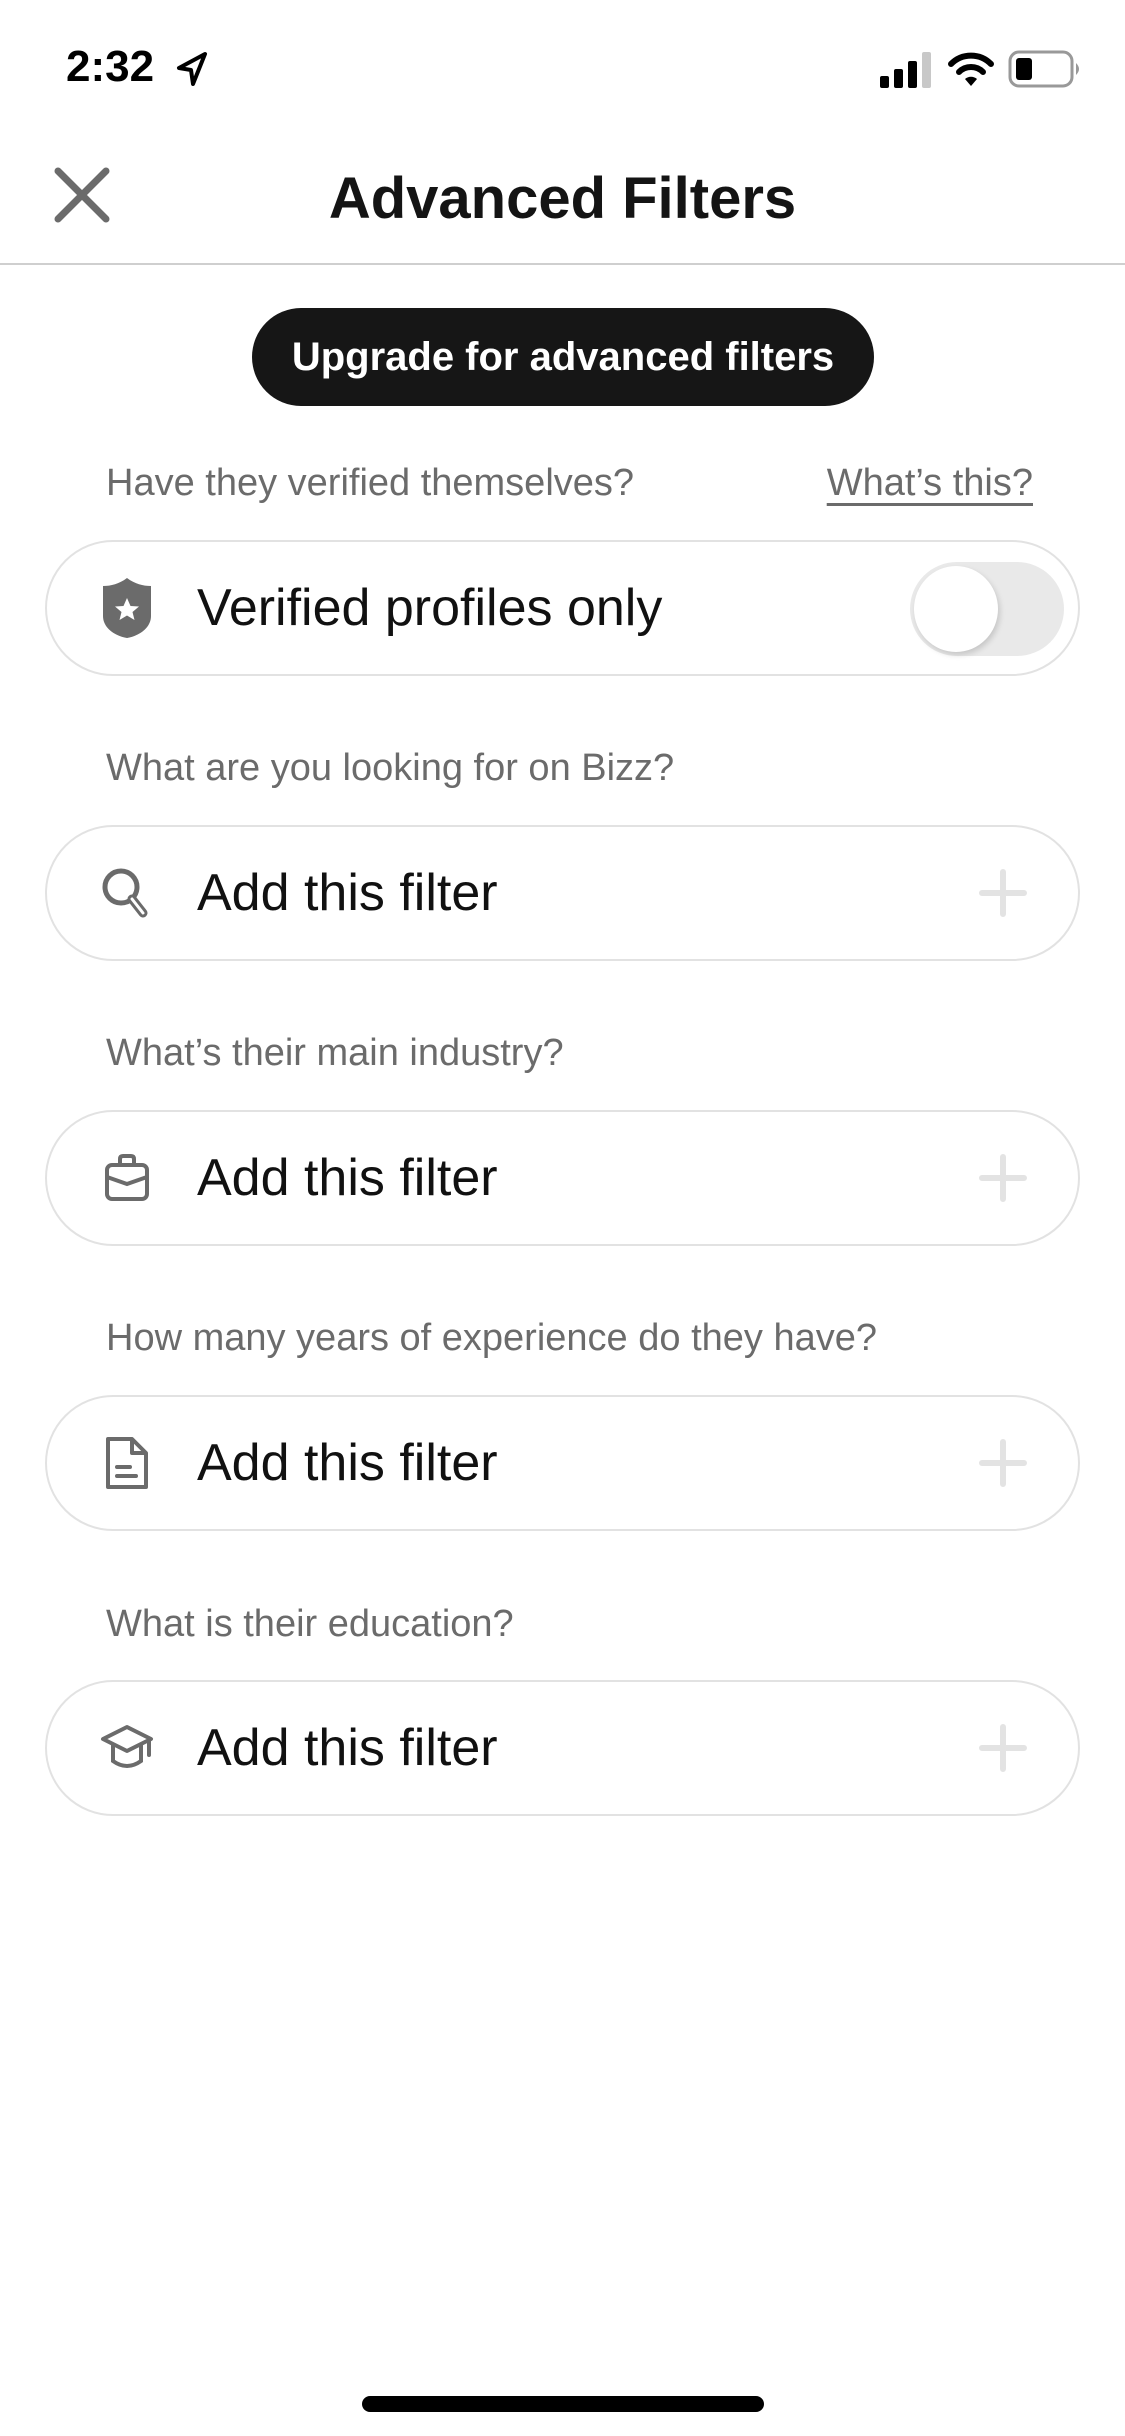 This screenshot has height=2436, width=1125. I want to click on home-indicator, so click(563, 2404).